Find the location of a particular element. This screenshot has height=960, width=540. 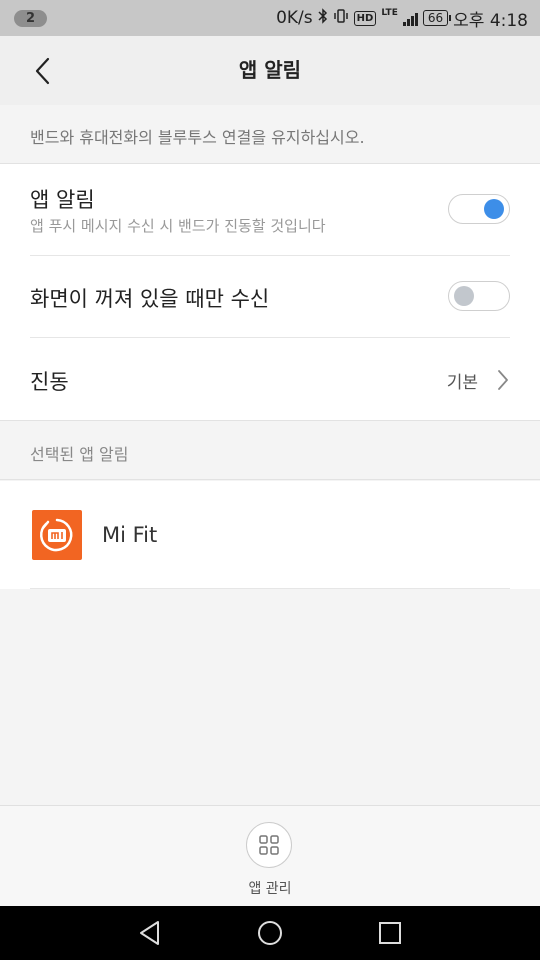

nav-back-button is located at coordinates (150, 933).